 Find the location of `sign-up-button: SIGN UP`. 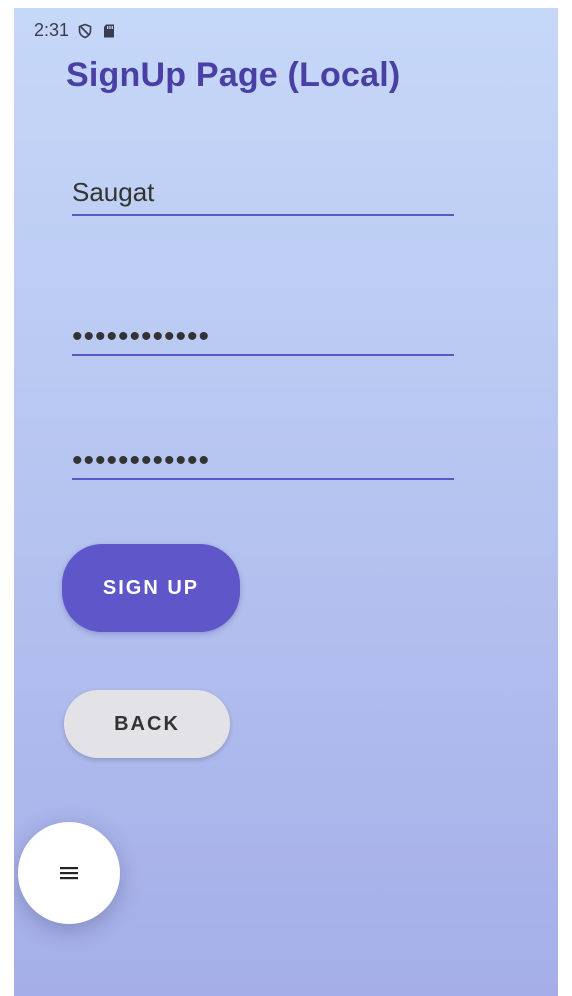

sign-up-button: SIGN UP is located at coordinates (151, 588).